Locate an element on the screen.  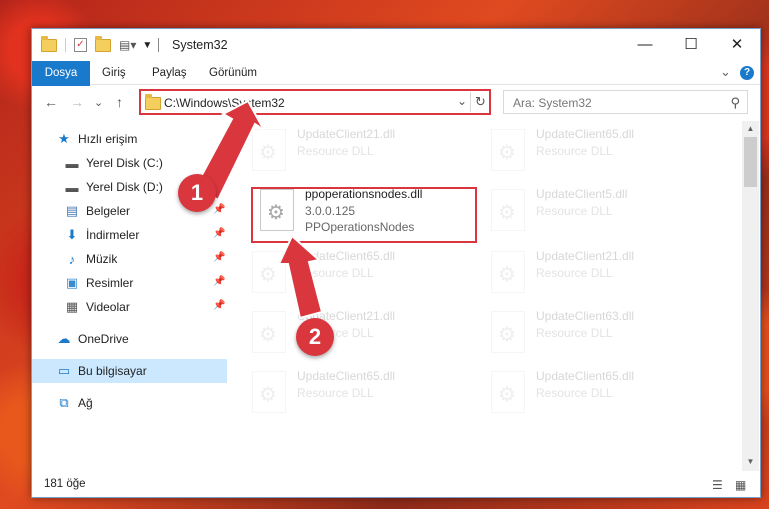
forward-button: → is located at coordinates (77, 102).